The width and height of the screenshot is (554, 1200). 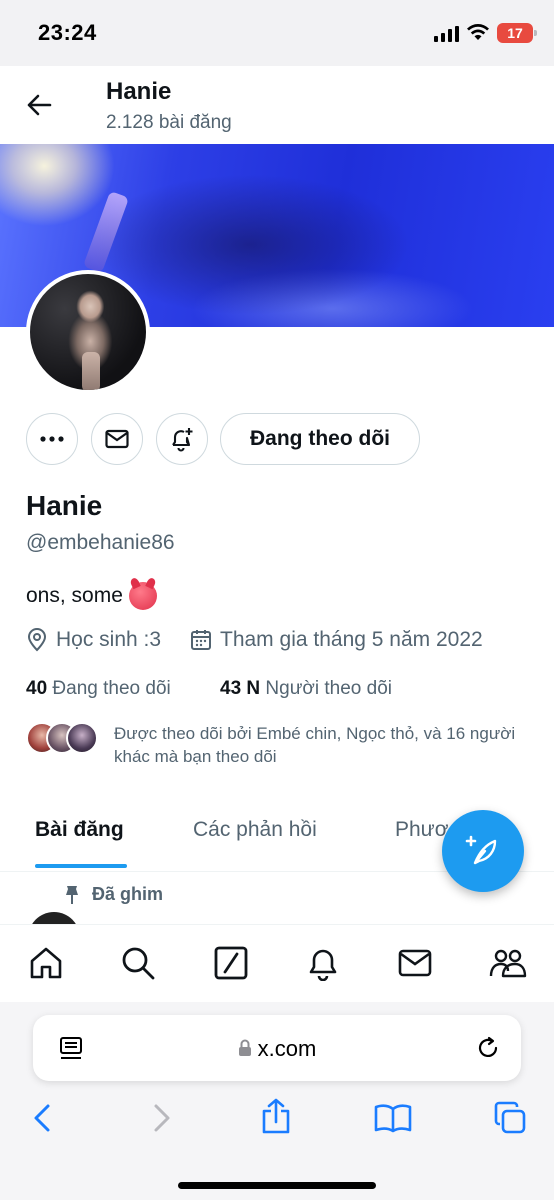 I want to click on nav-messages, so click(x=415, y=963).